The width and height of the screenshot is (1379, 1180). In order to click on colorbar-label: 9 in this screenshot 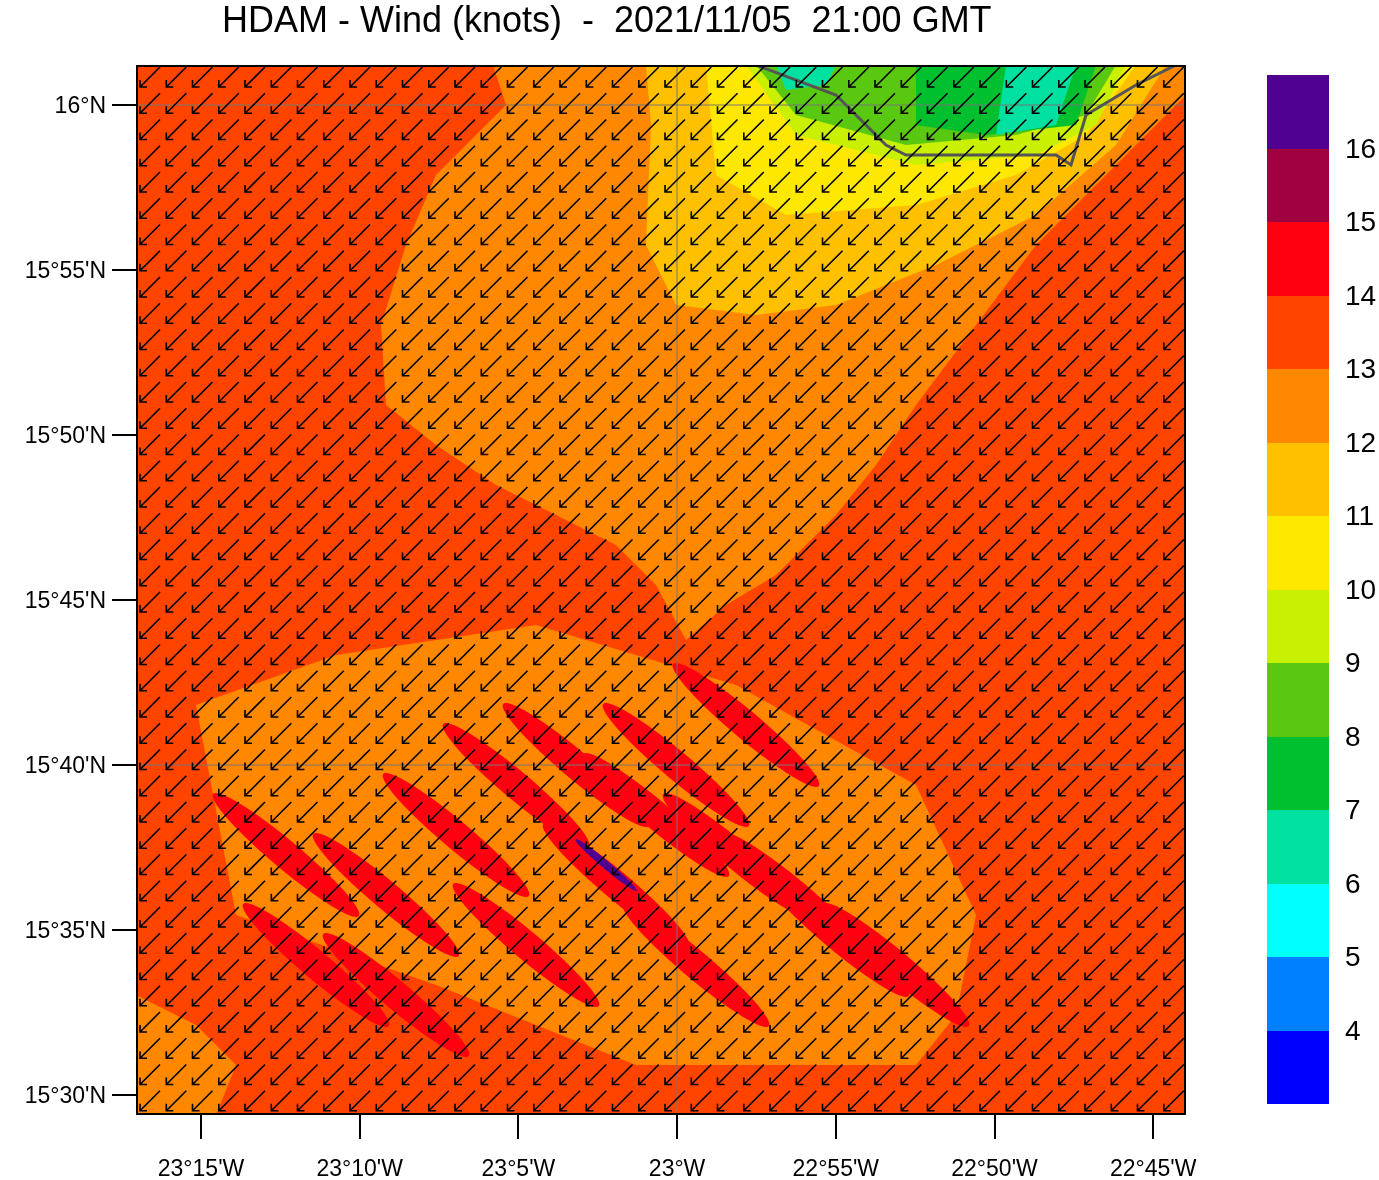, I will do `click(1353, 663)`.